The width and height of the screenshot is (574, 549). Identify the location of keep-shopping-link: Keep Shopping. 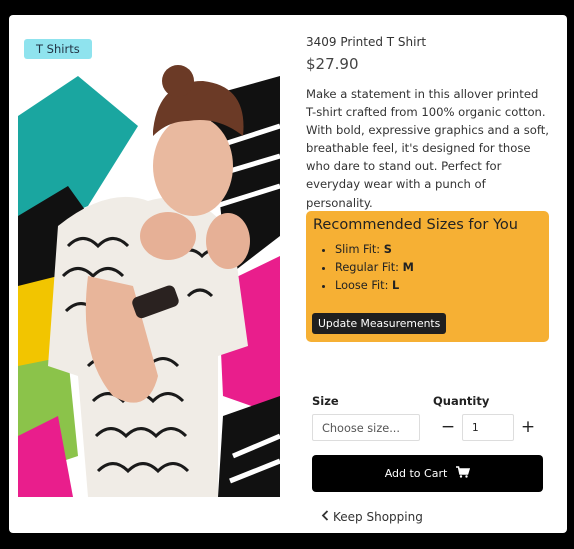
(372, 517).